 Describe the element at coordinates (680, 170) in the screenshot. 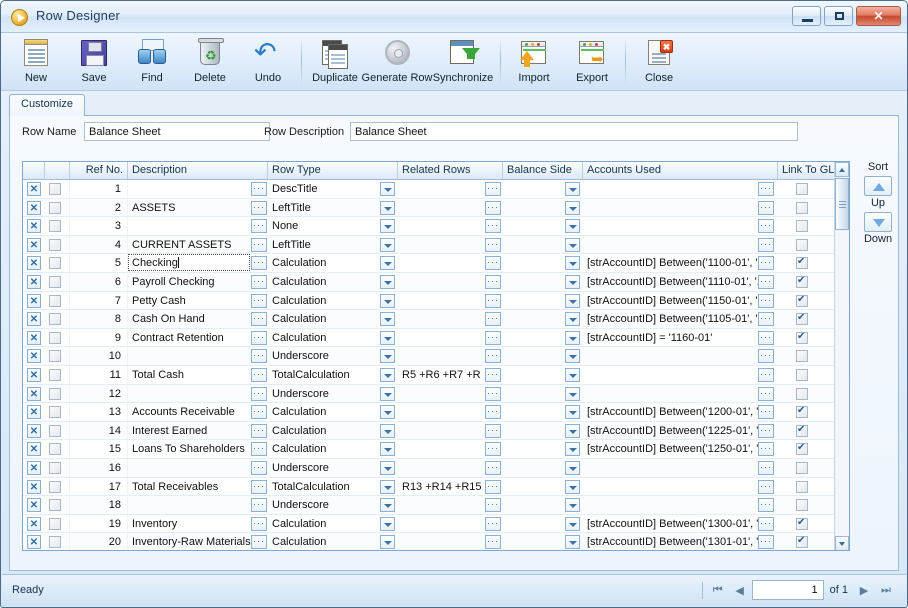

I see `grid-header-accounts-used: Accounts Used` at that location.